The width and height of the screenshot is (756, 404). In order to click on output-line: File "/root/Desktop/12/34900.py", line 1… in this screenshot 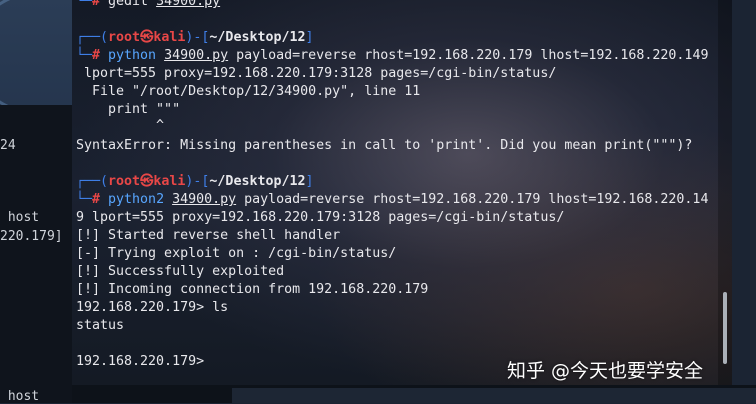, I will do `click(248, 91)`.